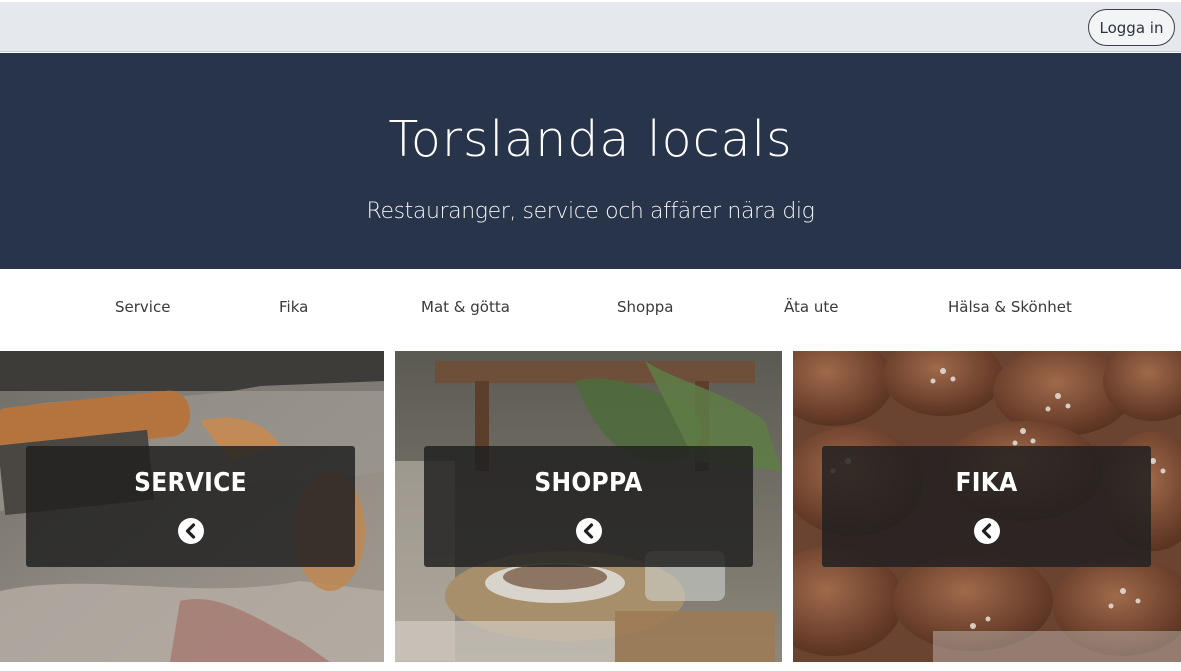 The width and height of the screenshot is (1181, 671). What do you see at coordinates (465, 307) in the screenshot?
I see `nav-item-mat-gotta: Mat & götta` at bounding box center [465, 307].